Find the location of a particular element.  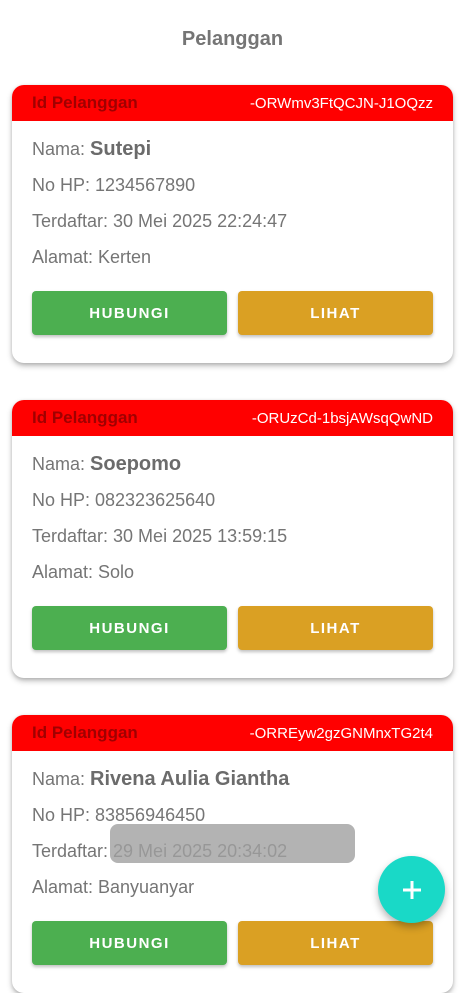

customer-phone: No HP: 082323625640 is located at coordinates (124, 500).